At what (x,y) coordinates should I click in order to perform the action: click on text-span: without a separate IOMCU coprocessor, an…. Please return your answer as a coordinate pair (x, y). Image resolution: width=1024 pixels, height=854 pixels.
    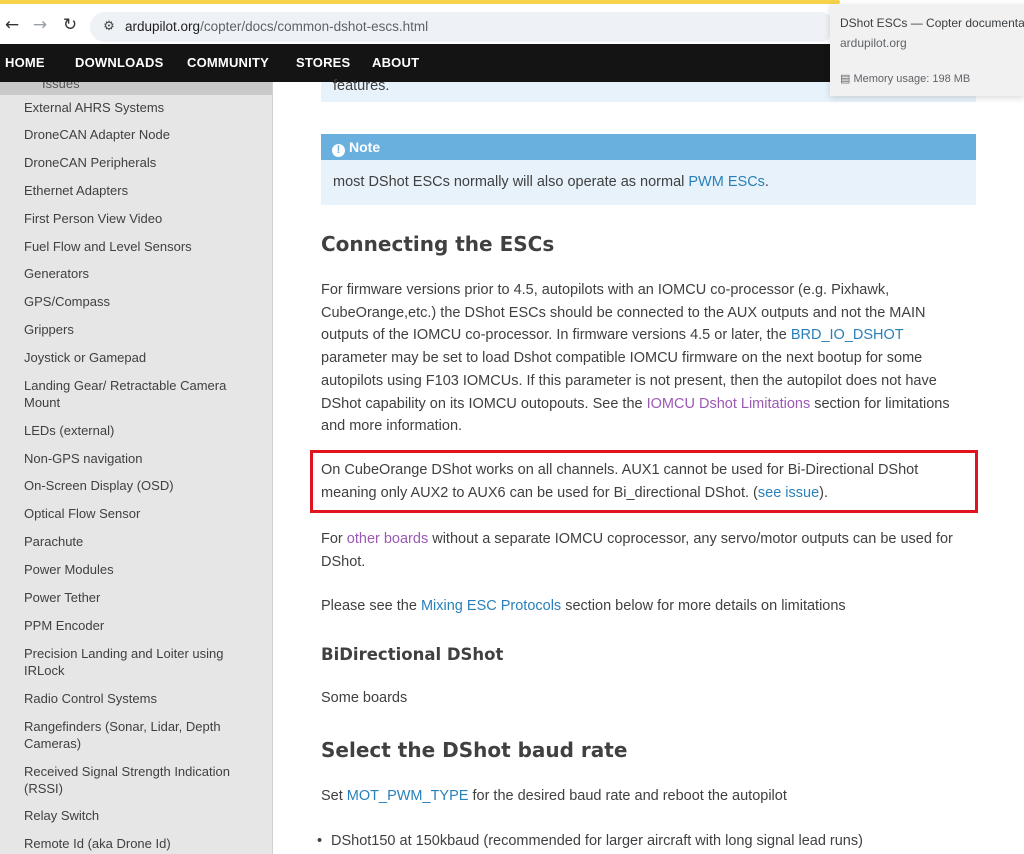
    Looking at the image, I should click on (690, 539).